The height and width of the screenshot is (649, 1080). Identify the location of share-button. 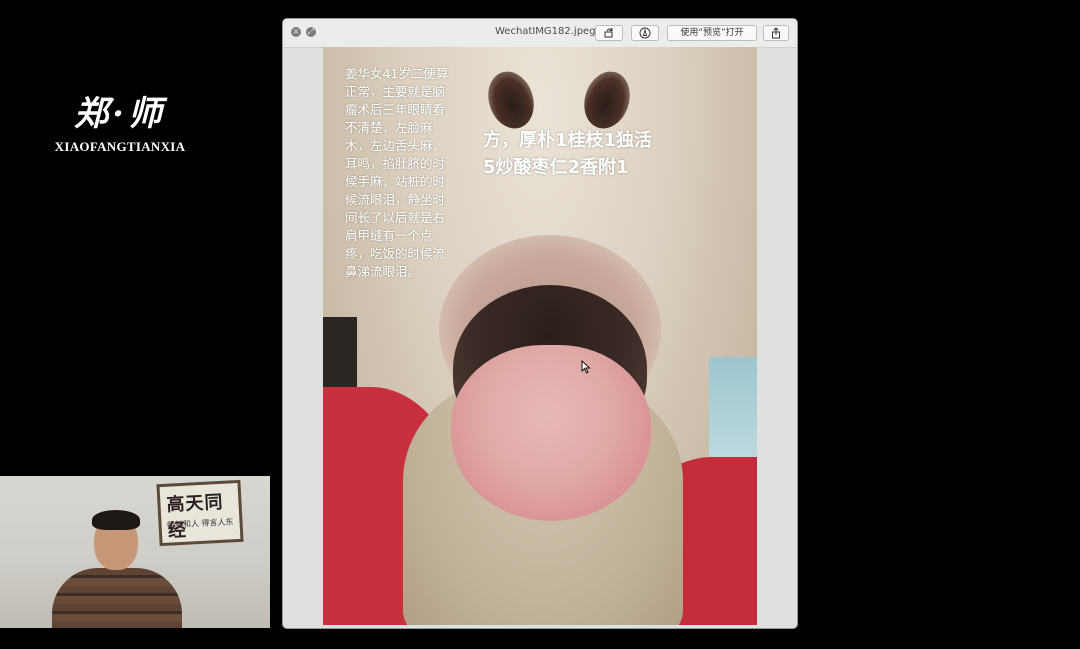
(776, 33).